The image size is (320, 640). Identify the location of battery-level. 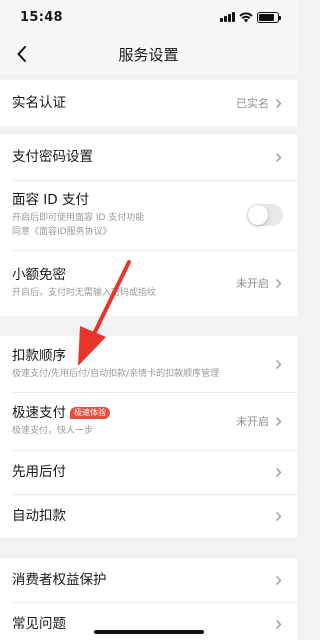
(267, 17).